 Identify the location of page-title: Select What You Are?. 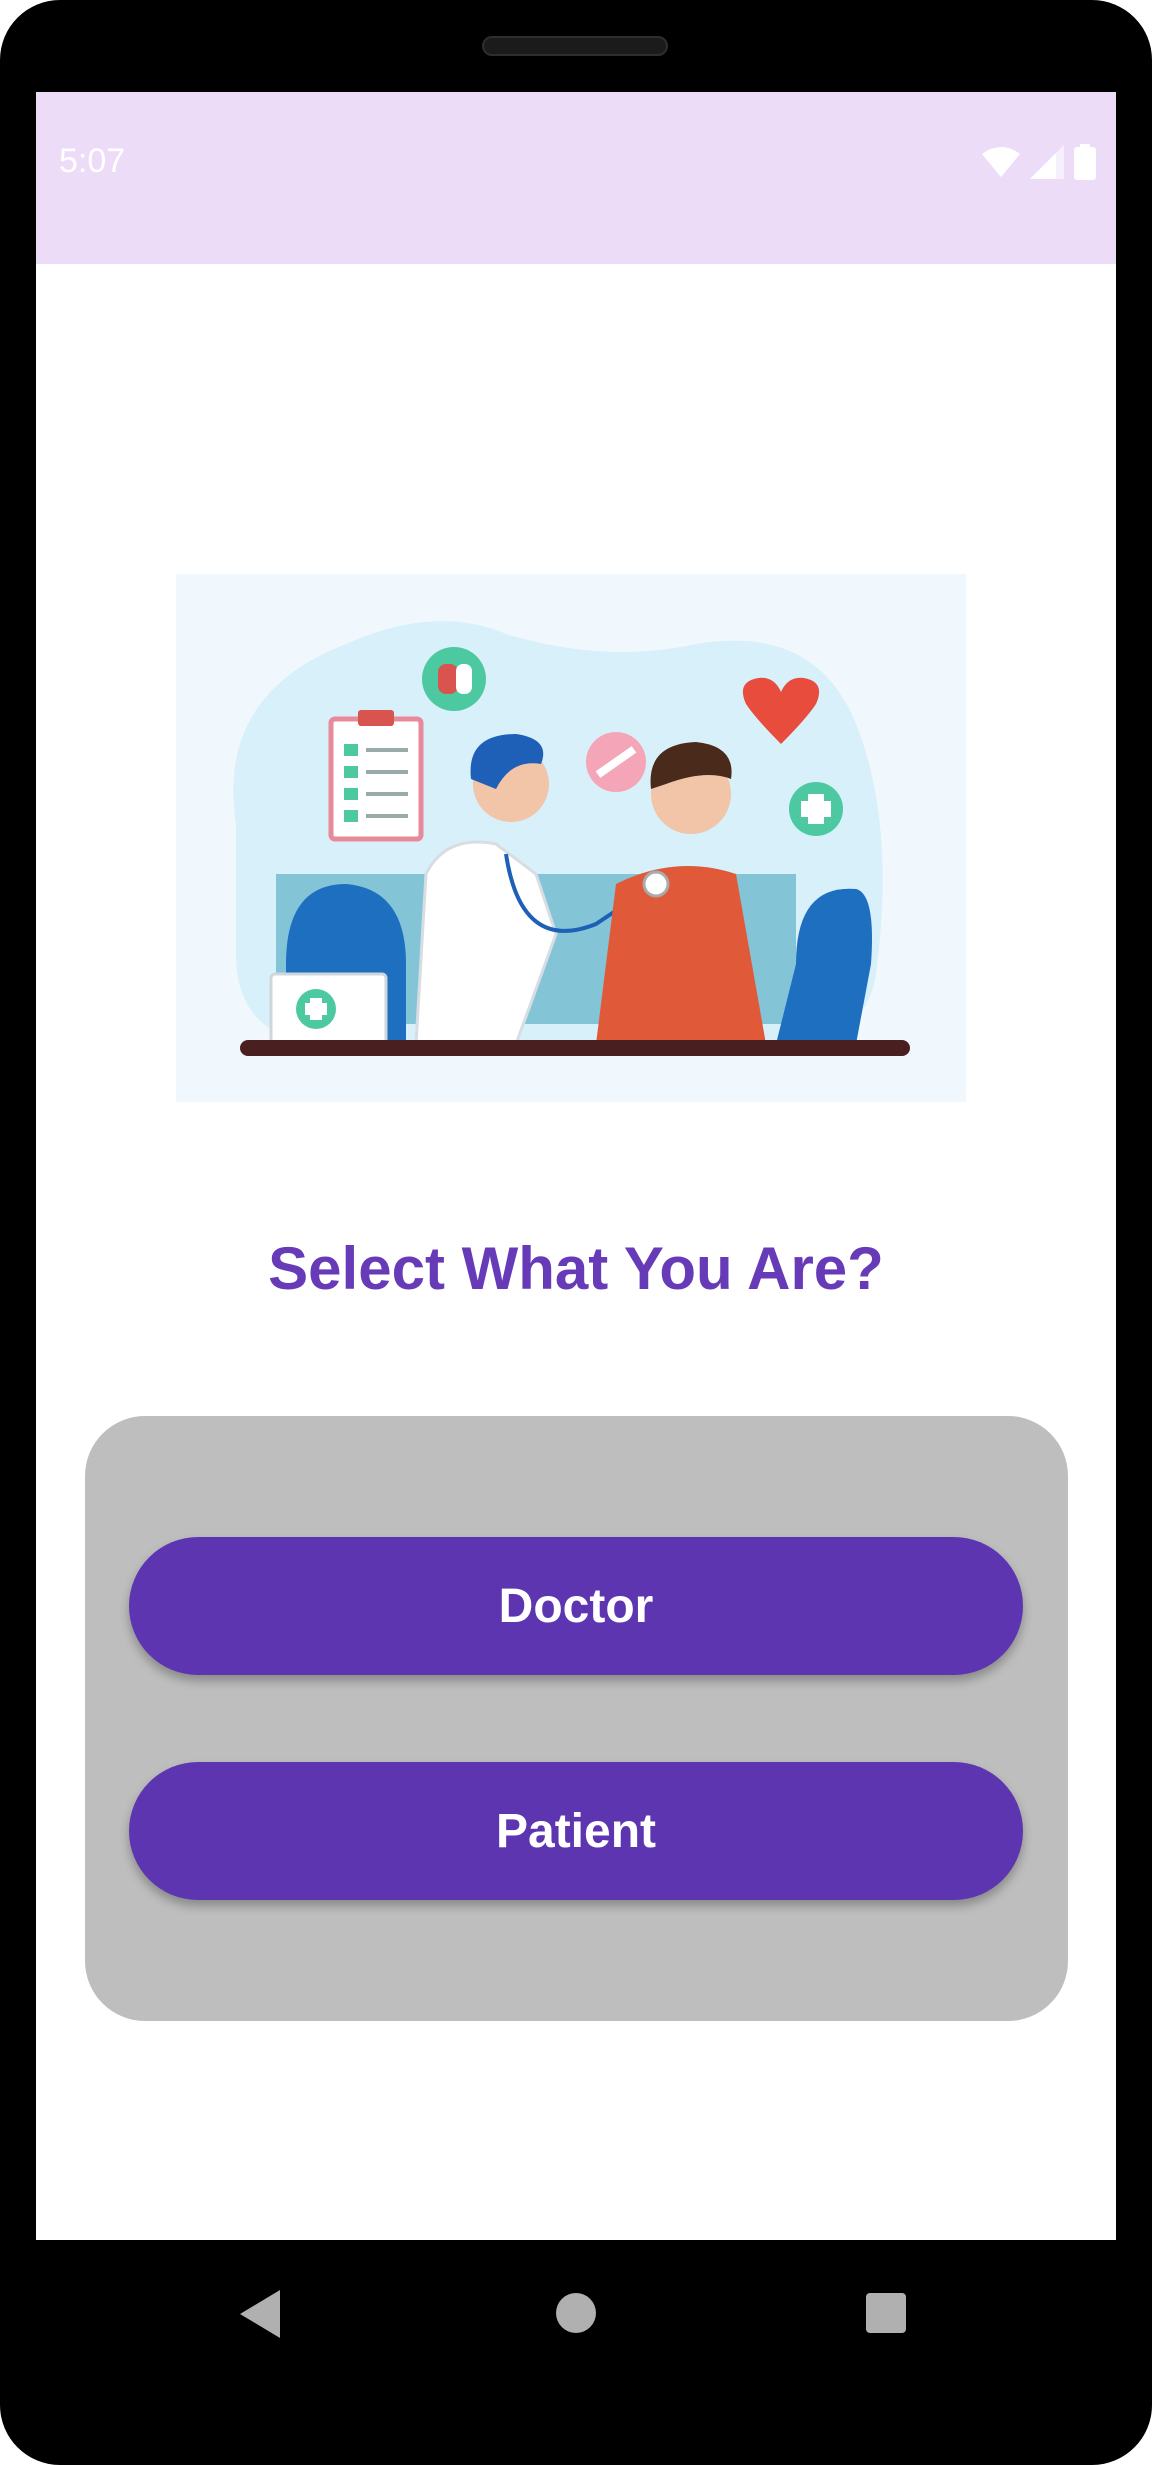
(576, 1268).